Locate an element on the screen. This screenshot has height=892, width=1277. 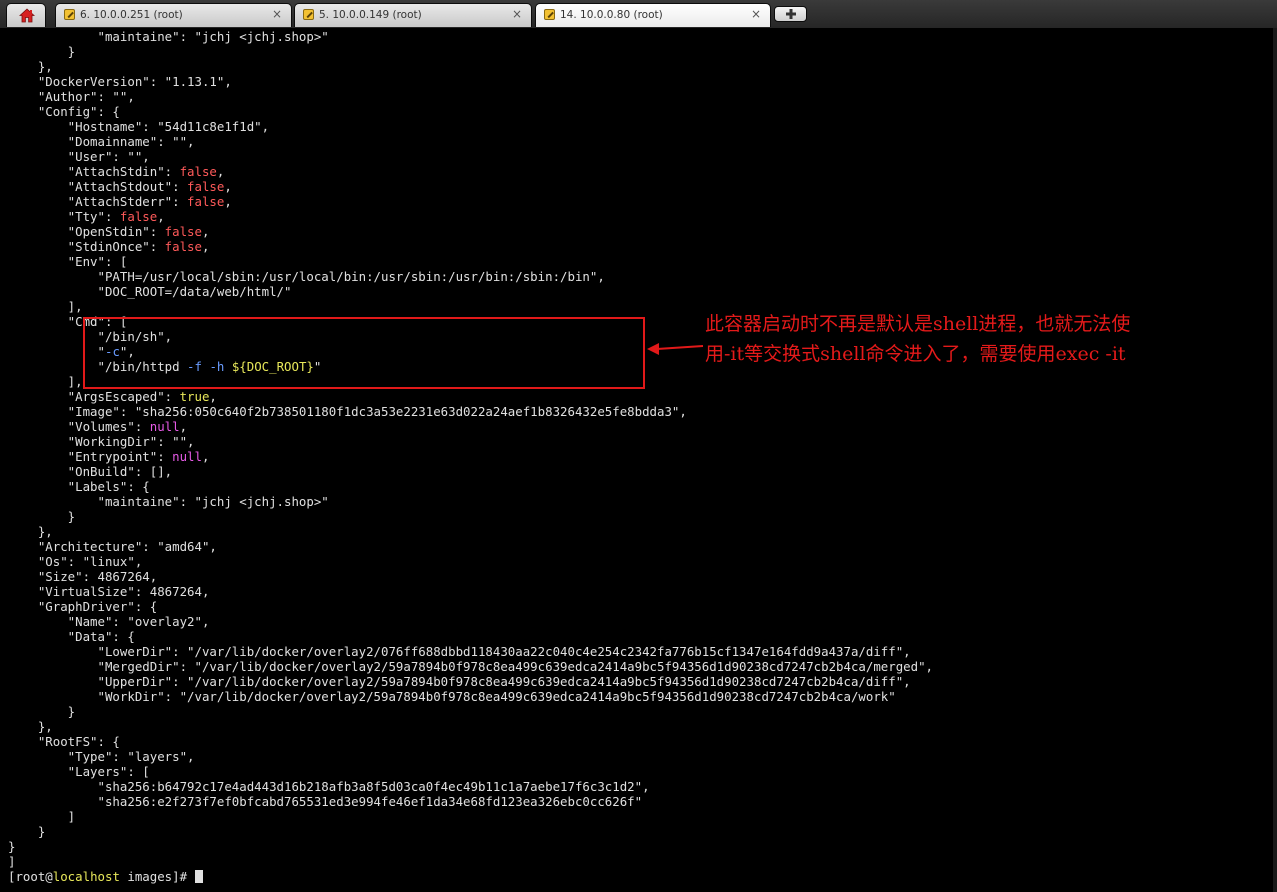
line-text: "Env": [ is located at coordinates (68, 261).